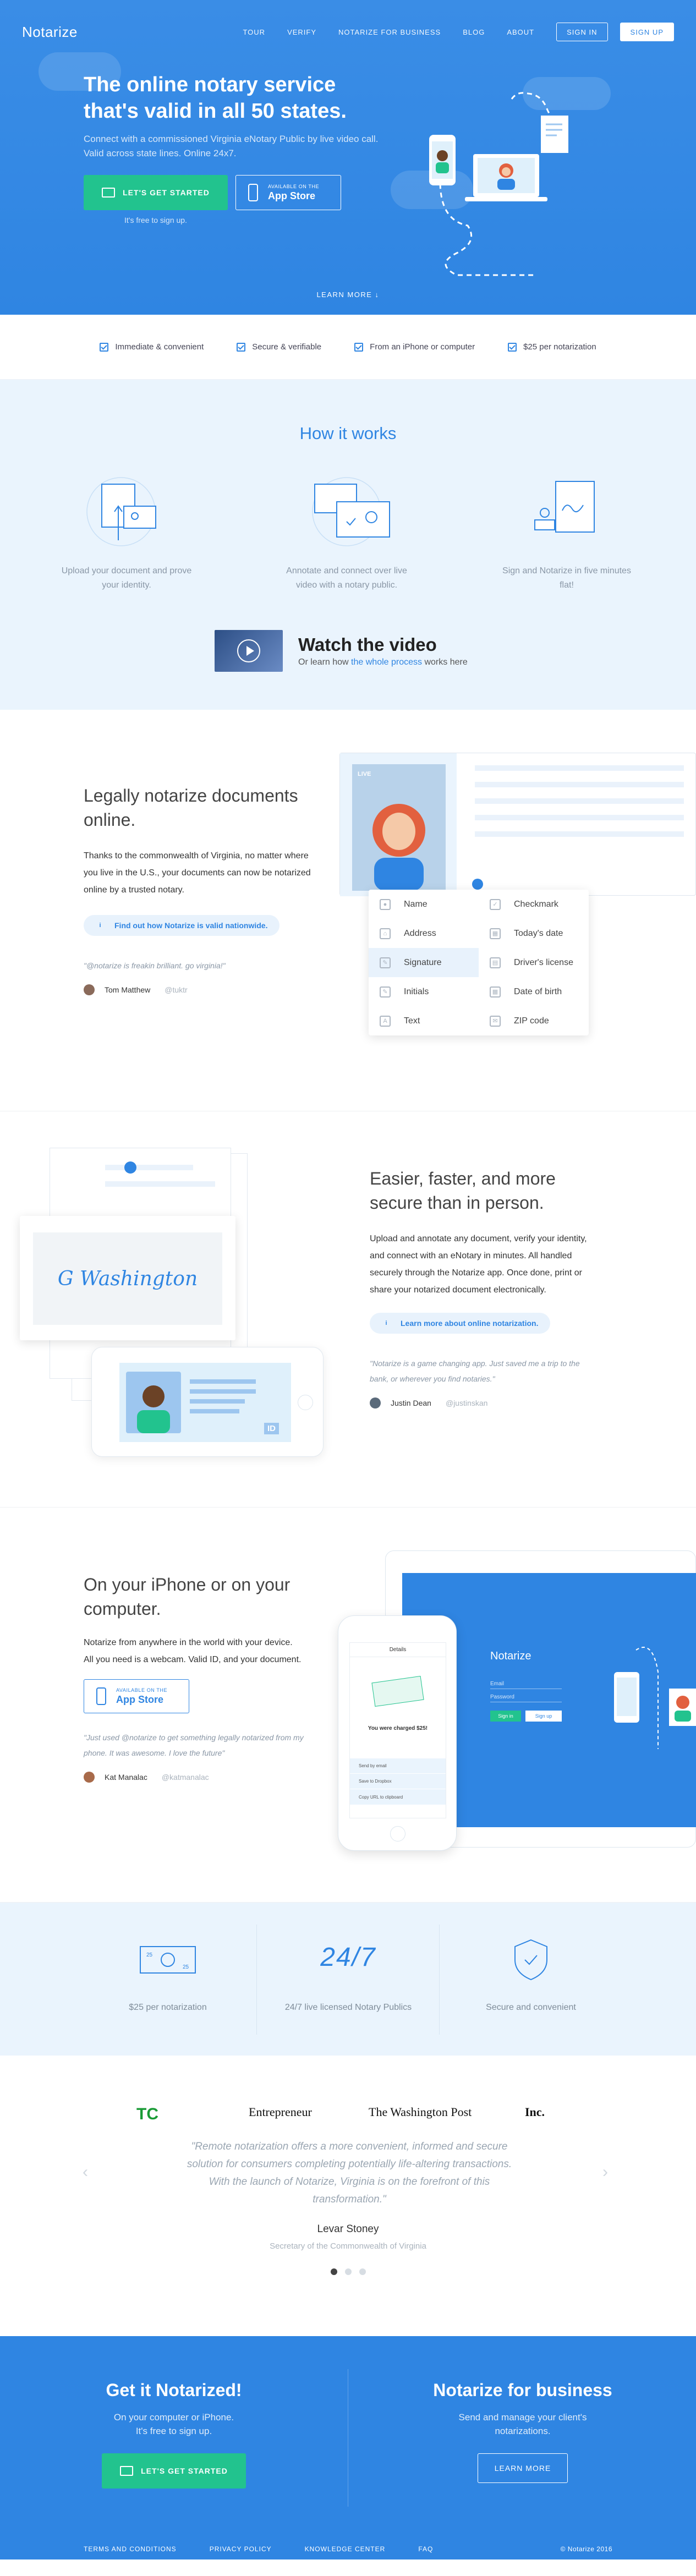 The image size is (696, 2576). Describe the element at coordinates (50, 32) in the screenshot. I see `logo: Notarize` at that location.